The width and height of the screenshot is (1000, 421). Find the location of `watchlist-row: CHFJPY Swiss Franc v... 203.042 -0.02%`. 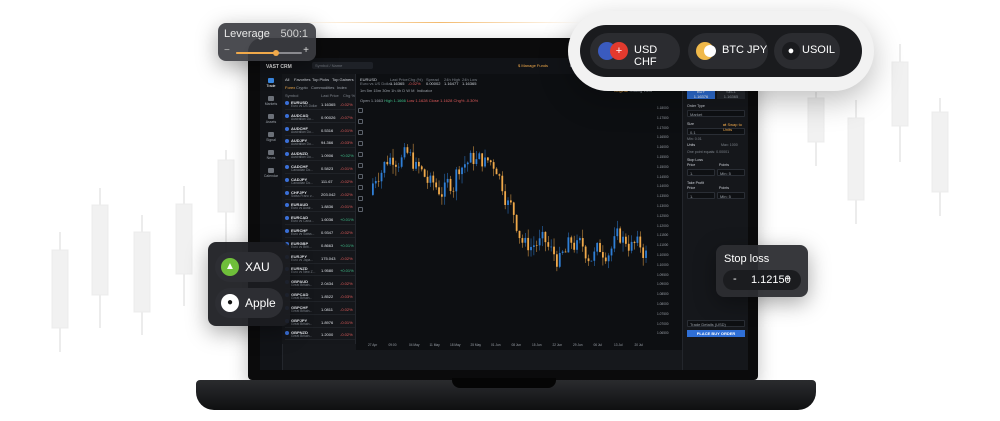

watchlist-row: CHFJPY Swiss Franc v... 203.042 -0.02% is located at coordinates (320, 195).